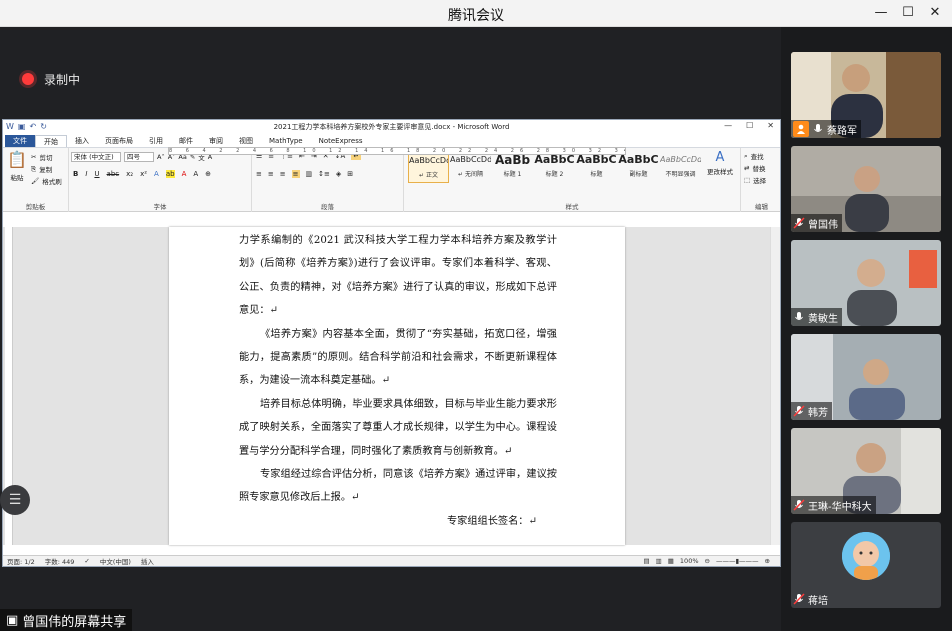 This screenshot has height=631, width=952. Describe the element at coordinates (728, 125) in the screenshot. I see `word-minimize-icon: —` at that location.